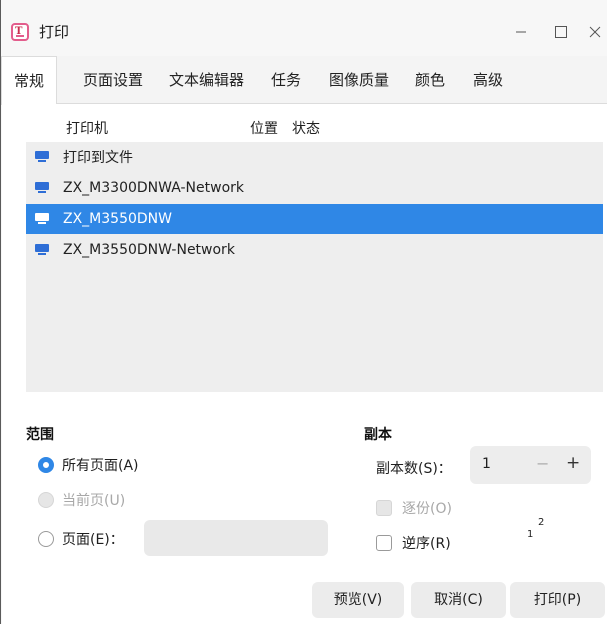 The width and height of the screenshot is (607, 624). Describe the element at coordinates (304, 28) in the screenshot. I see `title-bar: T 打印` at that location.